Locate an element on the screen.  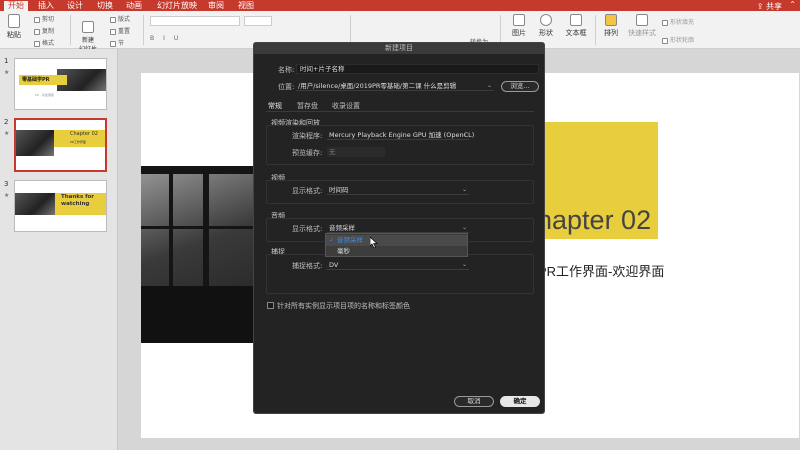
menu-item-label: 毫秒 is located at coordinates (343, 251).